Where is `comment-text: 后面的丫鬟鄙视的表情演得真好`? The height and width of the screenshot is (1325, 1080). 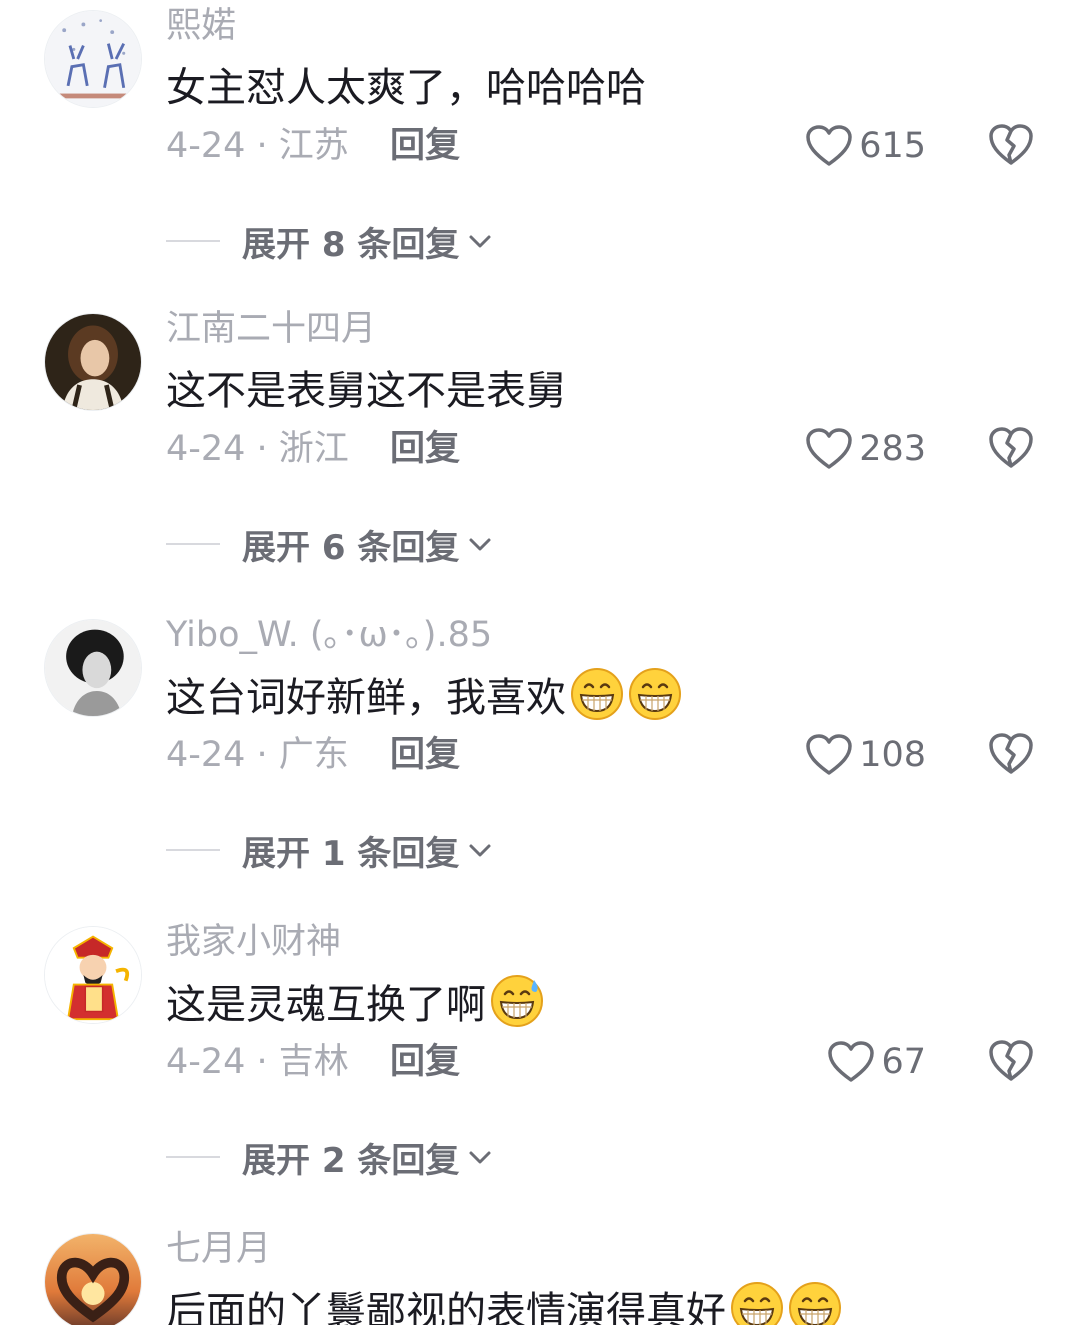
comment-text: 后面的丫鬟鄙视的表情演得真好 is located at coordinates (504, 1303).